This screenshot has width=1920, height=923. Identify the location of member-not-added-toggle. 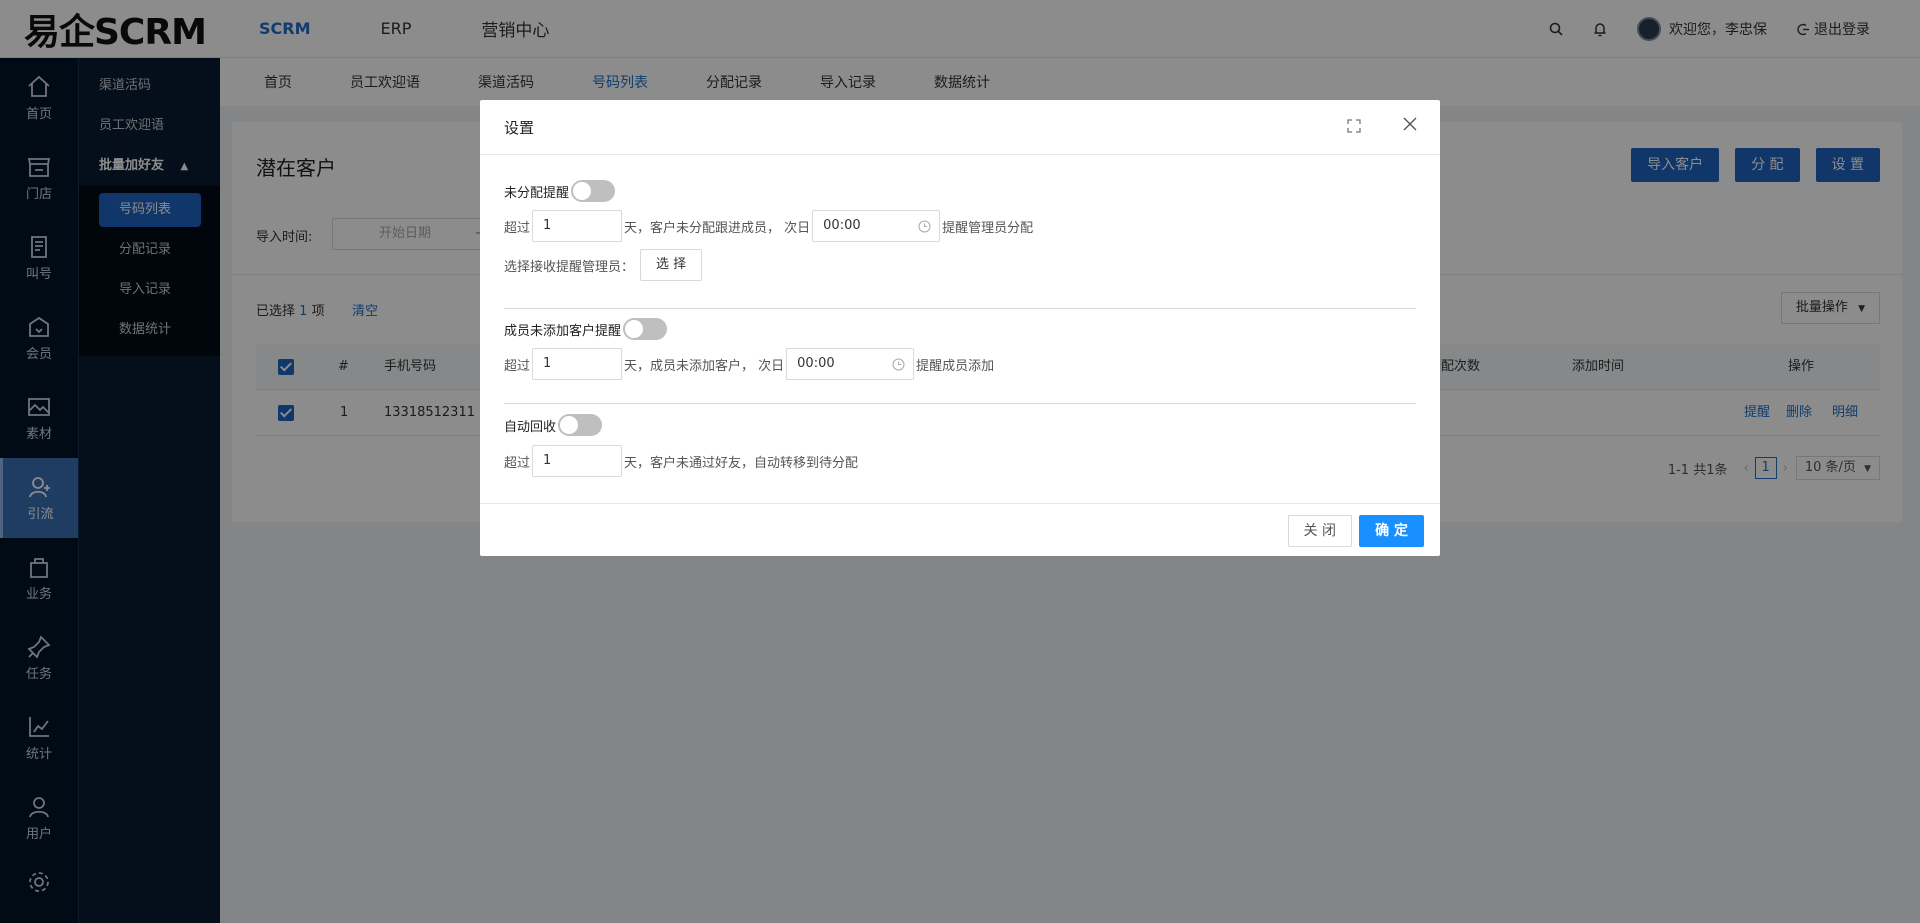
(645, 329).